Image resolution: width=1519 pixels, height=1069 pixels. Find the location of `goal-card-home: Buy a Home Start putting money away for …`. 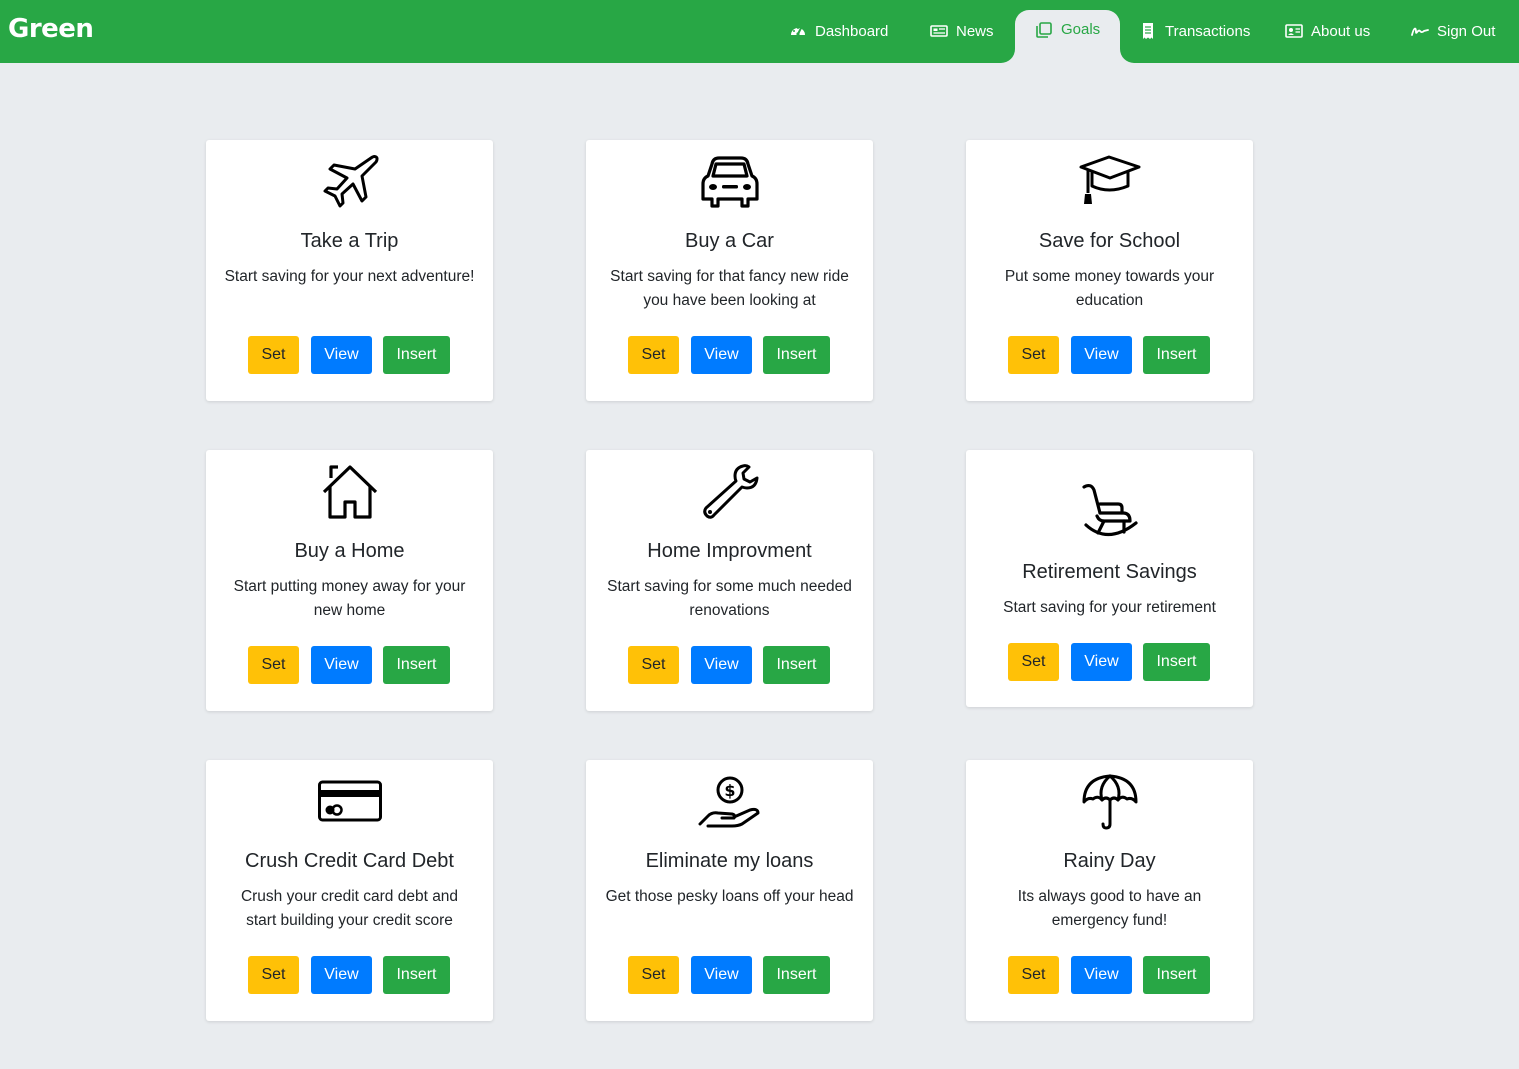

goal-card-home: Buy a Home Start putting money away for … is located at coordinates (349, 580).